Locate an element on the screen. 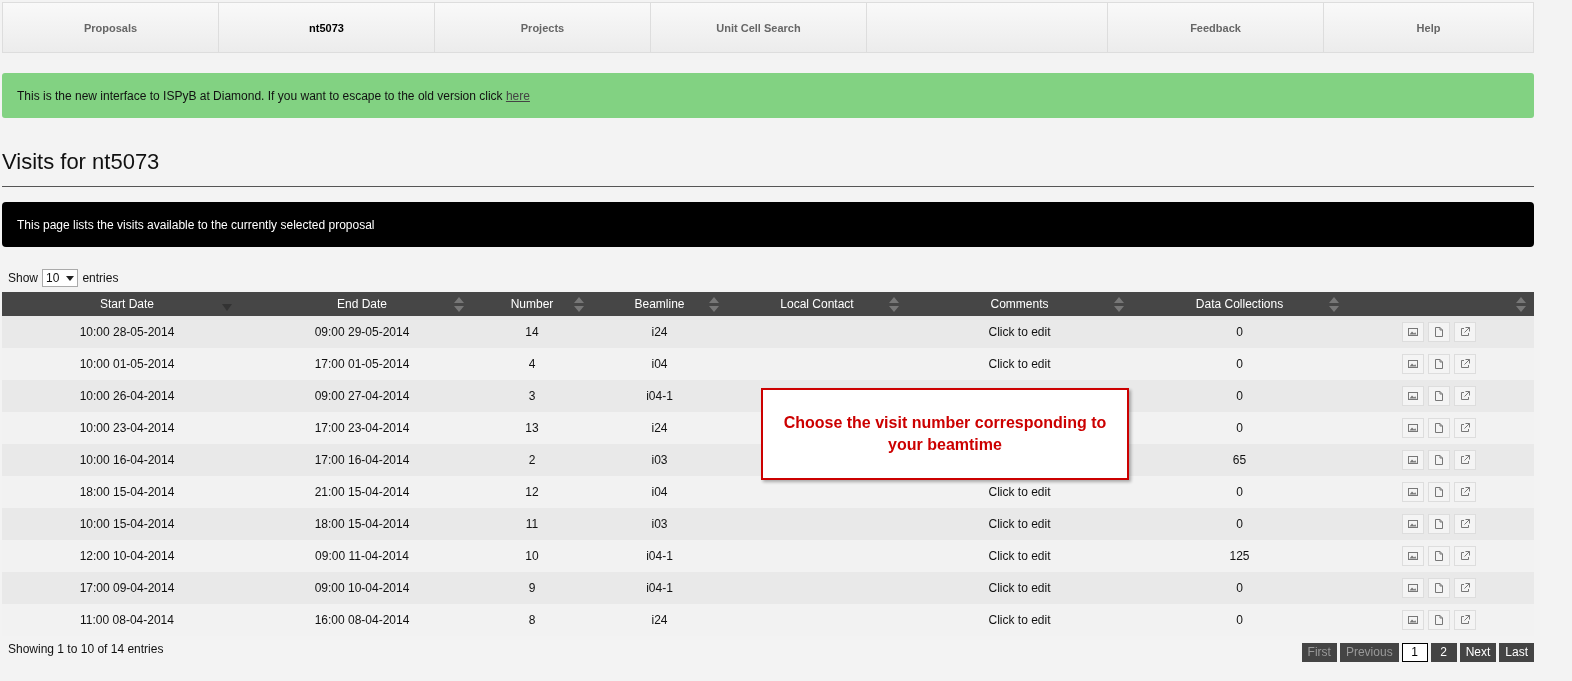 The height and width of the screenshot is (681, 1572). table-cell-text: 18:00 15-04-2014 is located at coordinates (127, 492).